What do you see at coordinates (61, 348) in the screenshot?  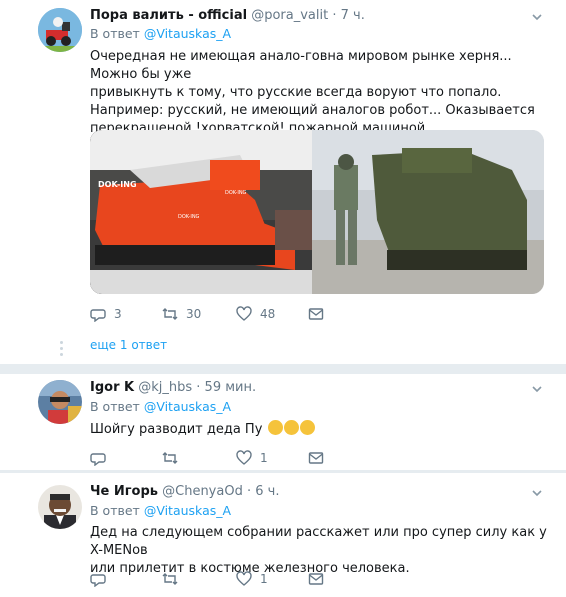 I see `thread-dots` at bounding box center [61, 348].